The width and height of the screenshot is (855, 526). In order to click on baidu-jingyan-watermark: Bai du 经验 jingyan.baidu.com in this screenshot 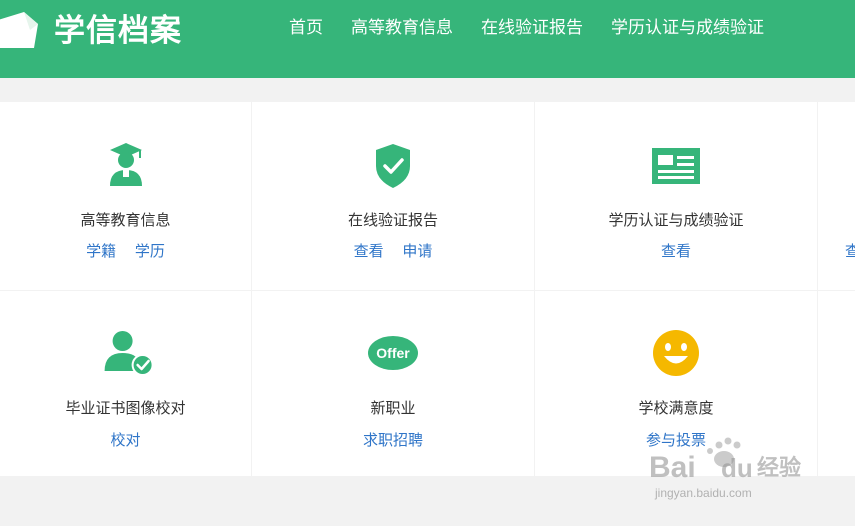, I will do `click(725, 468)`.